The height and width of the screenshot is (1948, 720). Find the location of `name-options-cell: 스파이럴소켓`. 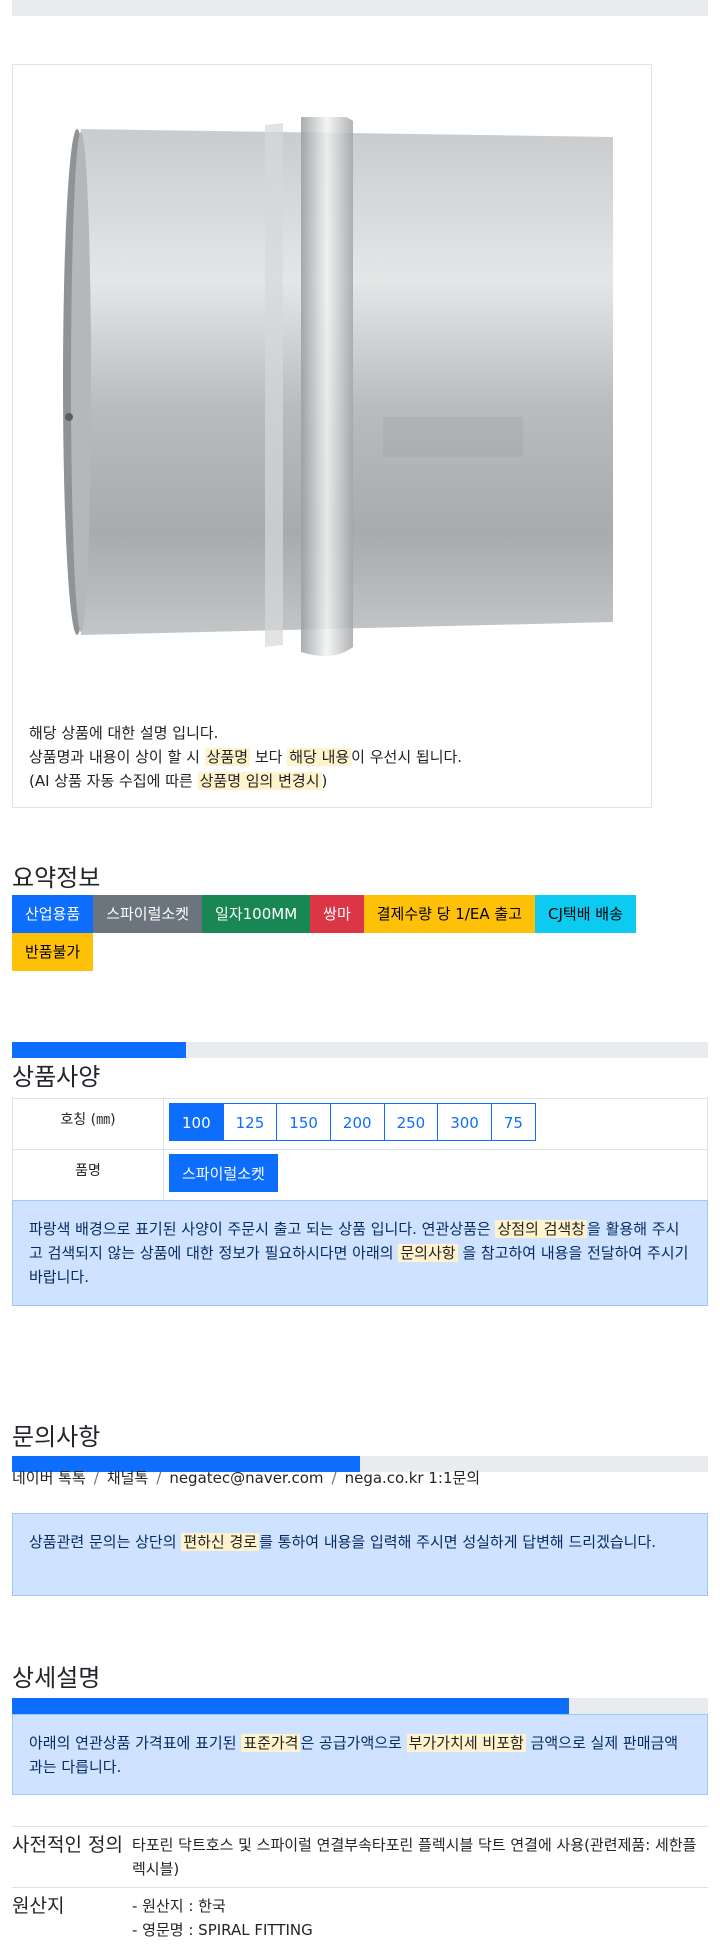

name-options-cell: 스파이럴소켓 is located at coordinates (436, 1175).